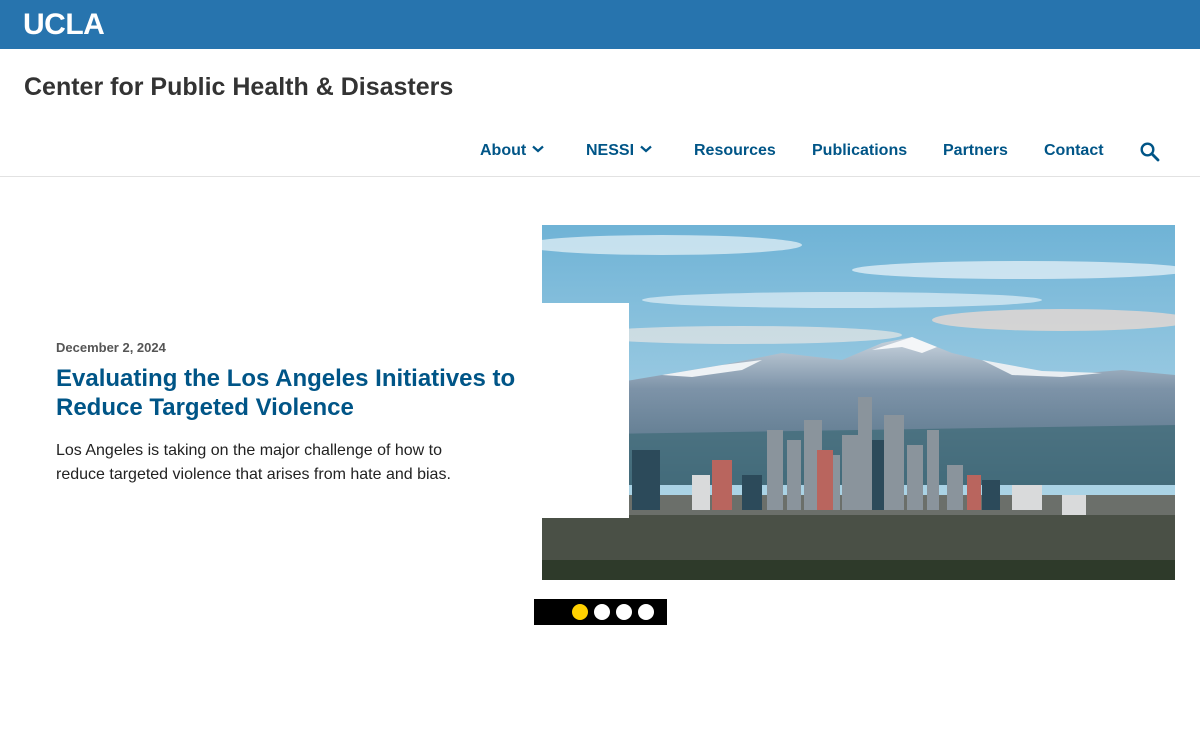 The width and height of the screenshot is (1200, 740). What do you see at coordinates (64, 25) in the screenshot?
I see `ucla-logo: UCLA` at bounding box center [64, 25].